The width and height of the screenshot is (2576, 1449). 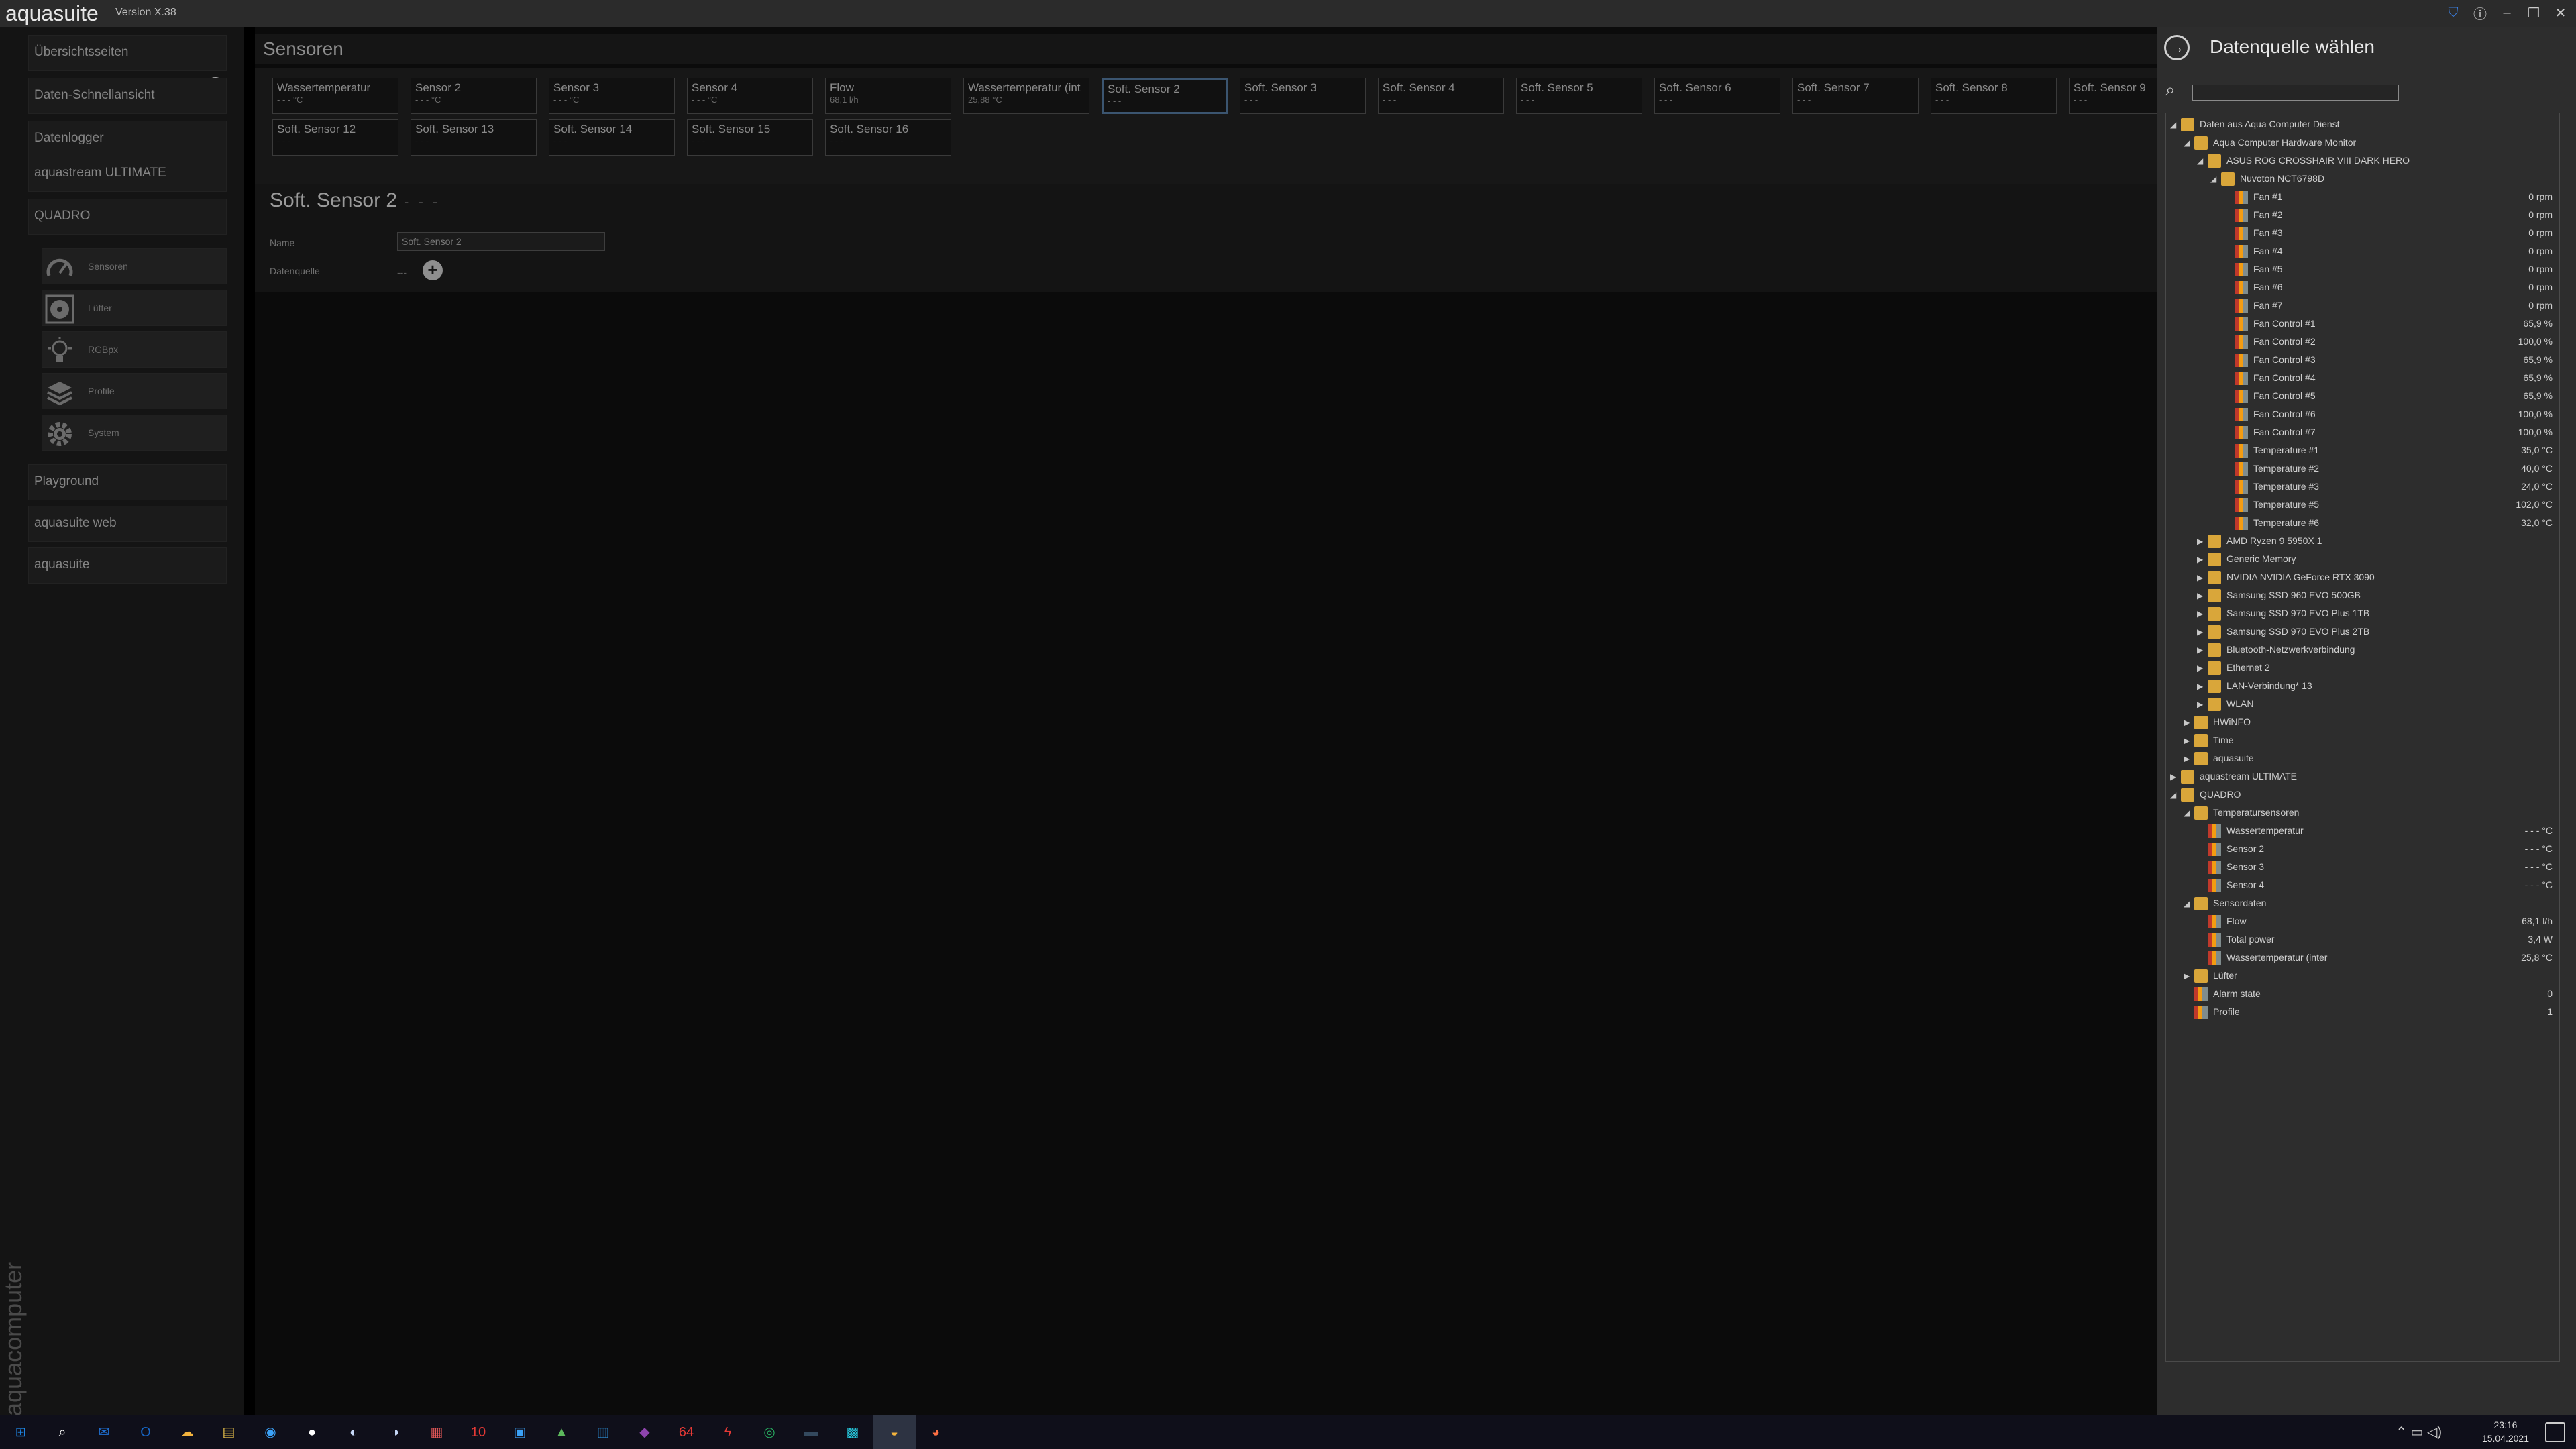 I want to click on tree-folder: ▶ NVIDIA NVIDIA GeForce RTX 3090, so click(x=2362, y=578).